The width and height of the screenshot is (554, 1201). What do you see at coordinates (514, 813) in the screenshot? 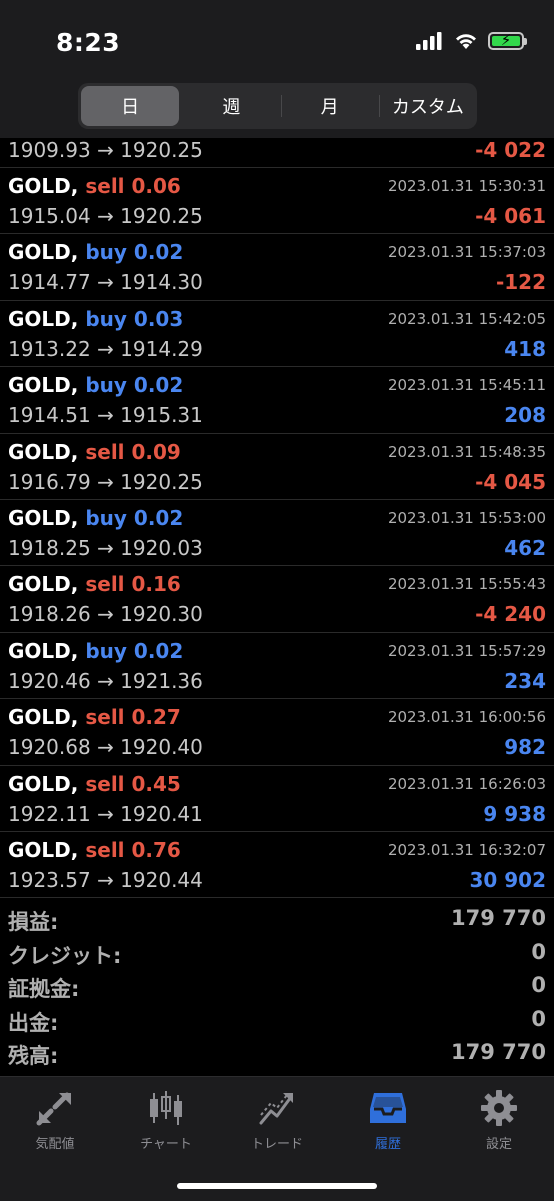
I see `trade-profit: 9 938` at bounding box center [514, 813].